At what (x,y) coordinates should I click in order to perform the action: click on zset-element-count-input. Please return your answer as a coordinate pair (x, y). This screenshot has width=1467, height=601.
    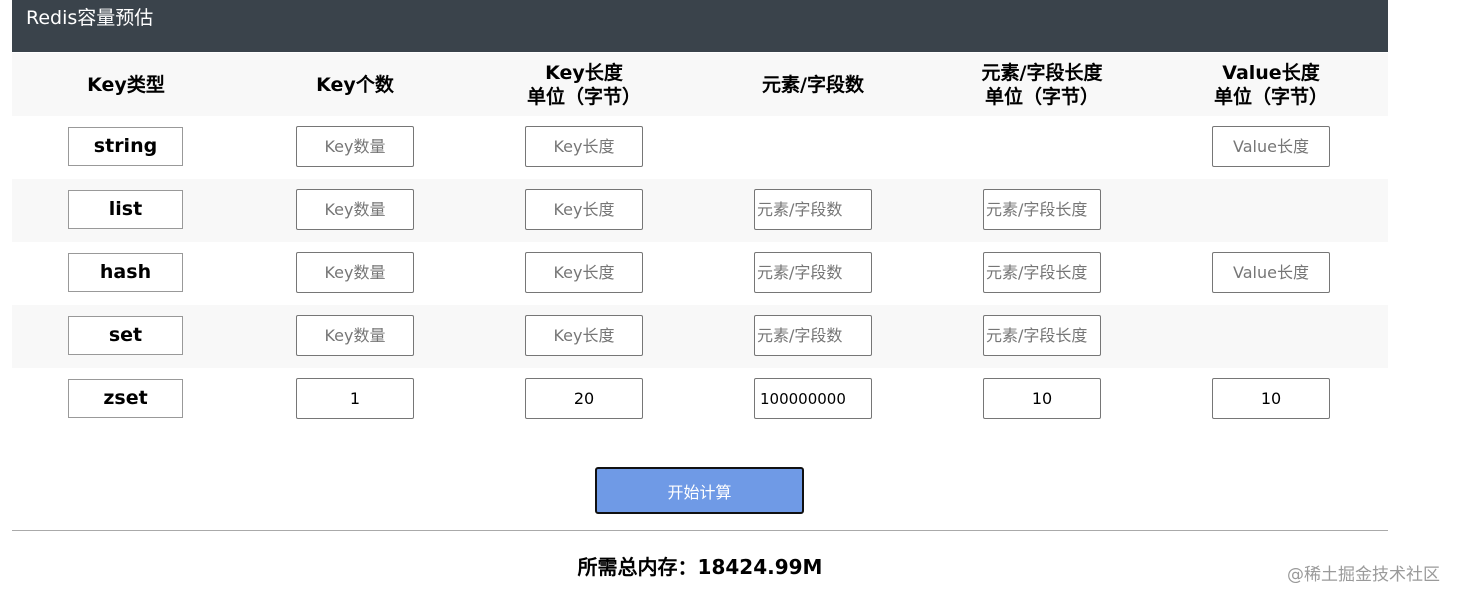
    Looking at the image, I should click on (813, 398).